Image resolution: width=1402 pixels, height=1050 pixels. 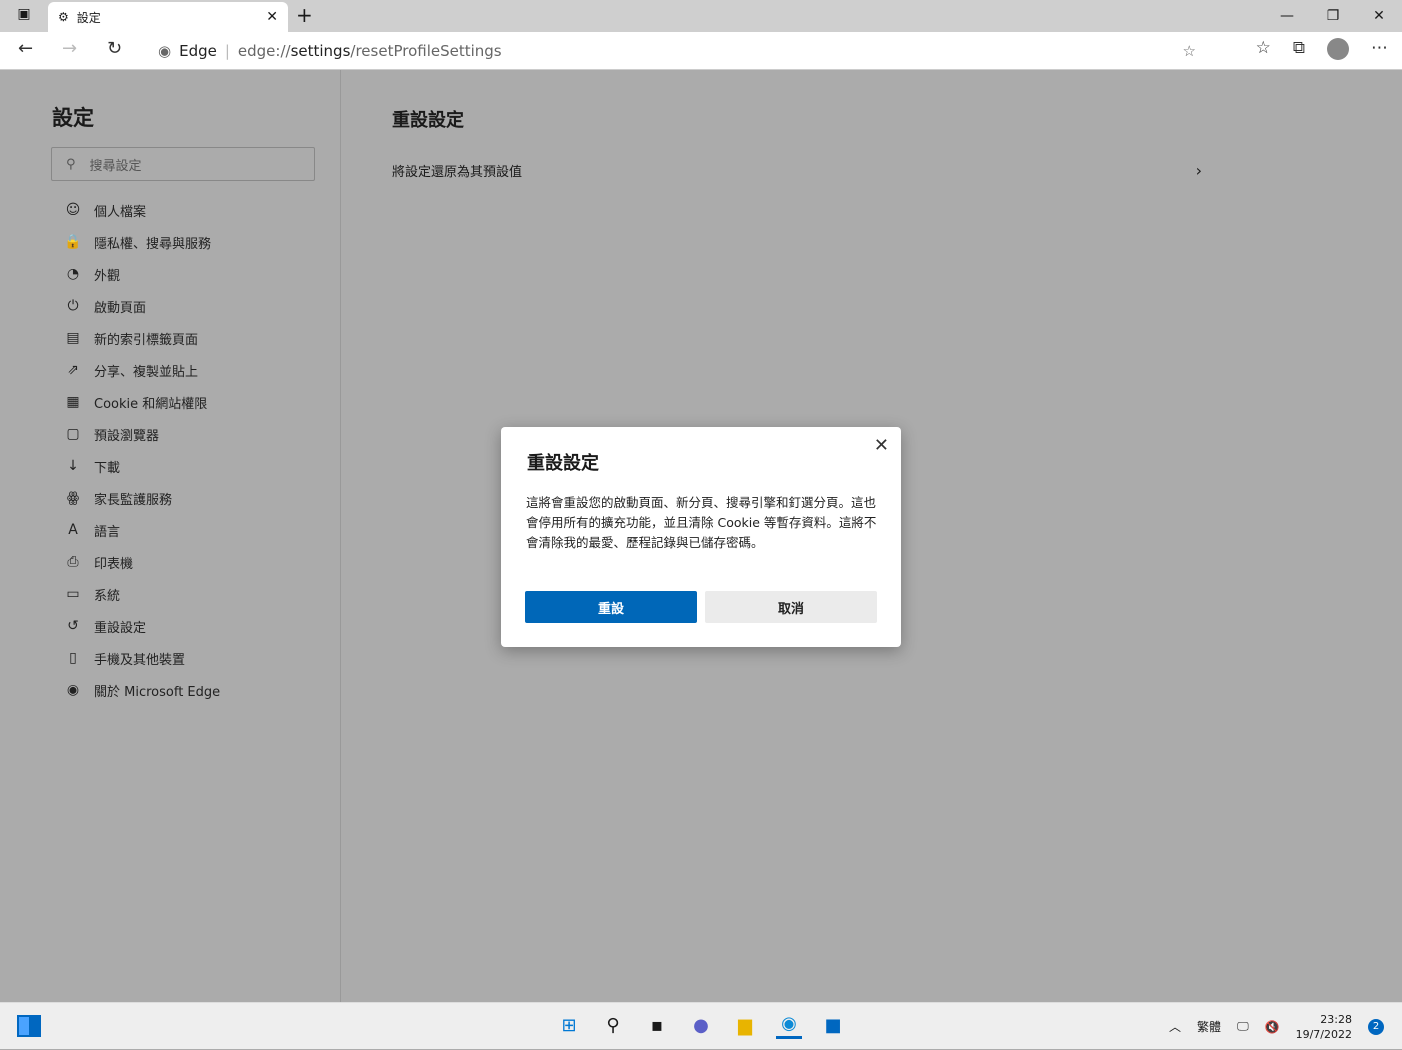 I want to click on task-view-icon: ▪, so click(x=657, y=1025).